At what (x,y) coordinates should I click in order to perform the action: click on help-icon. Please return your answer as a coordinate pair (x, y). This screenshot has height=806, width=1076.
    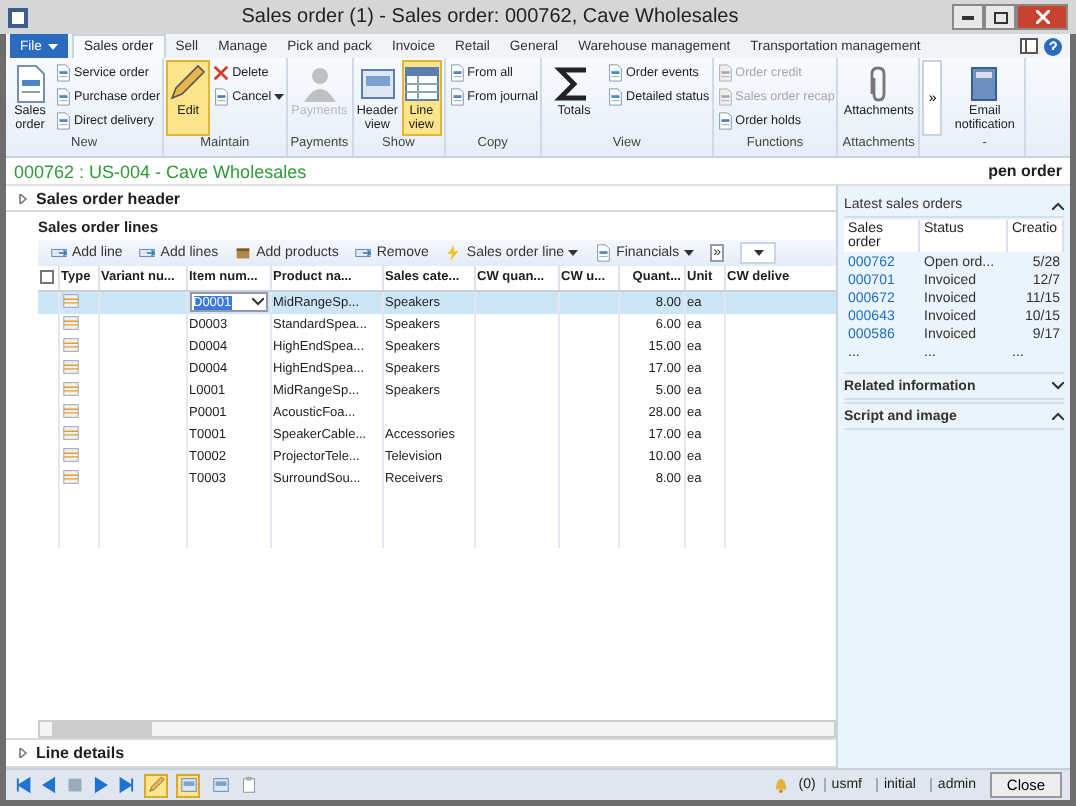
    Looking at the image, I should click on (1053, 47).